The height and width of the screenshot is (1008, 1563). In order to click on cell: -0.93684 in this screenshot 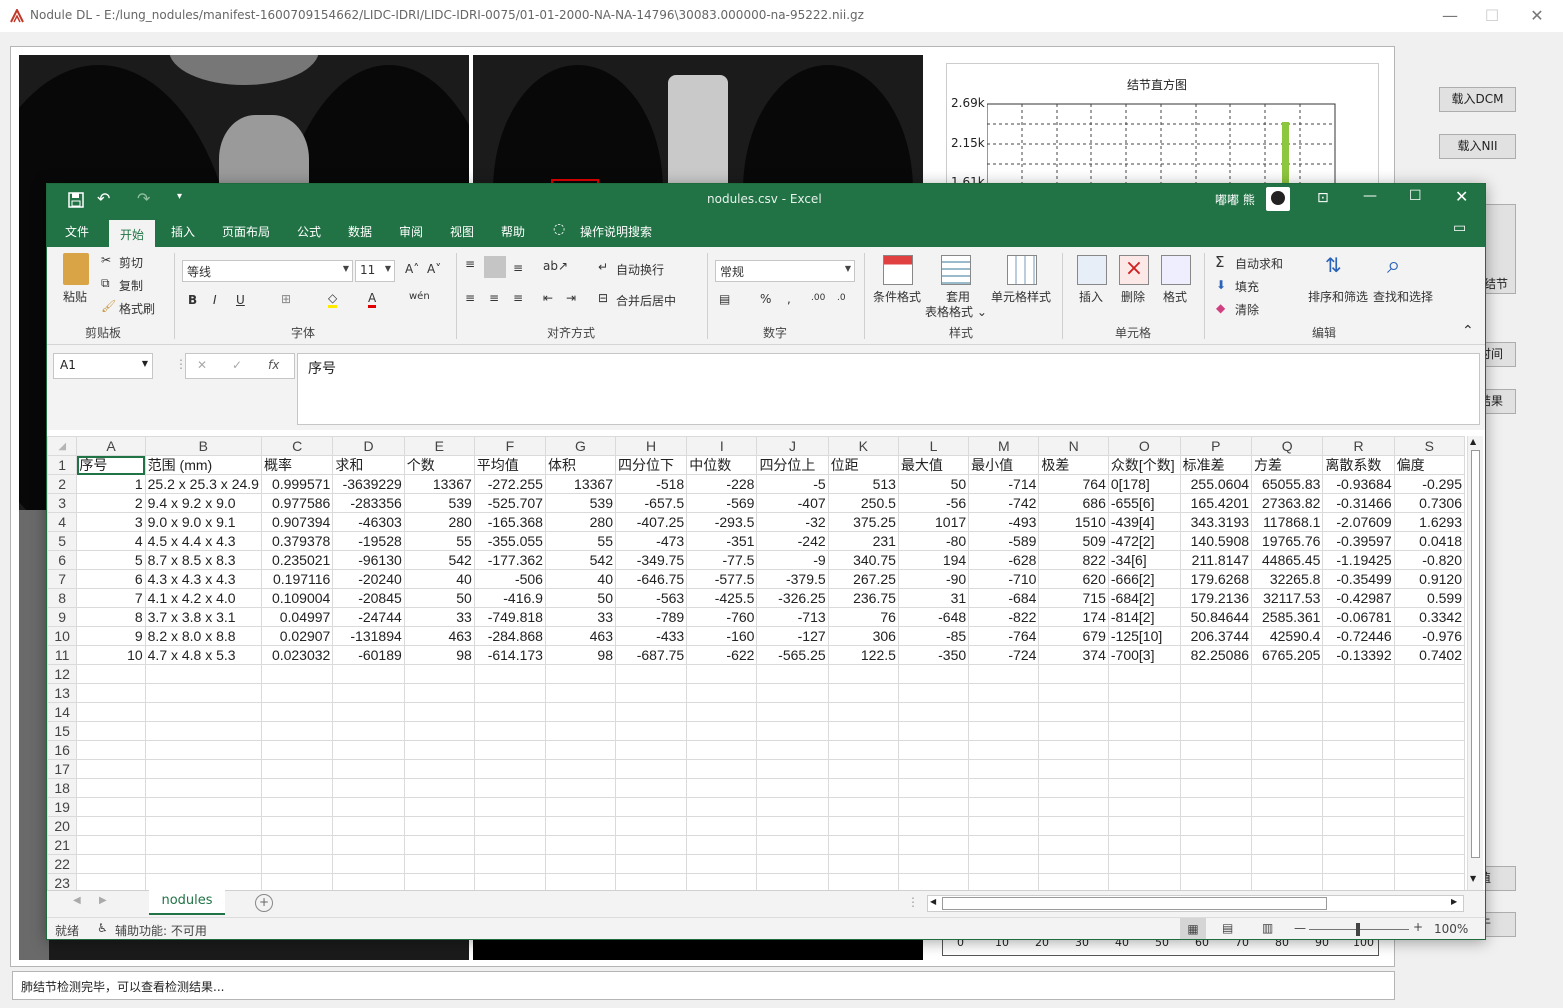, I will do `click(1358, 484)`.